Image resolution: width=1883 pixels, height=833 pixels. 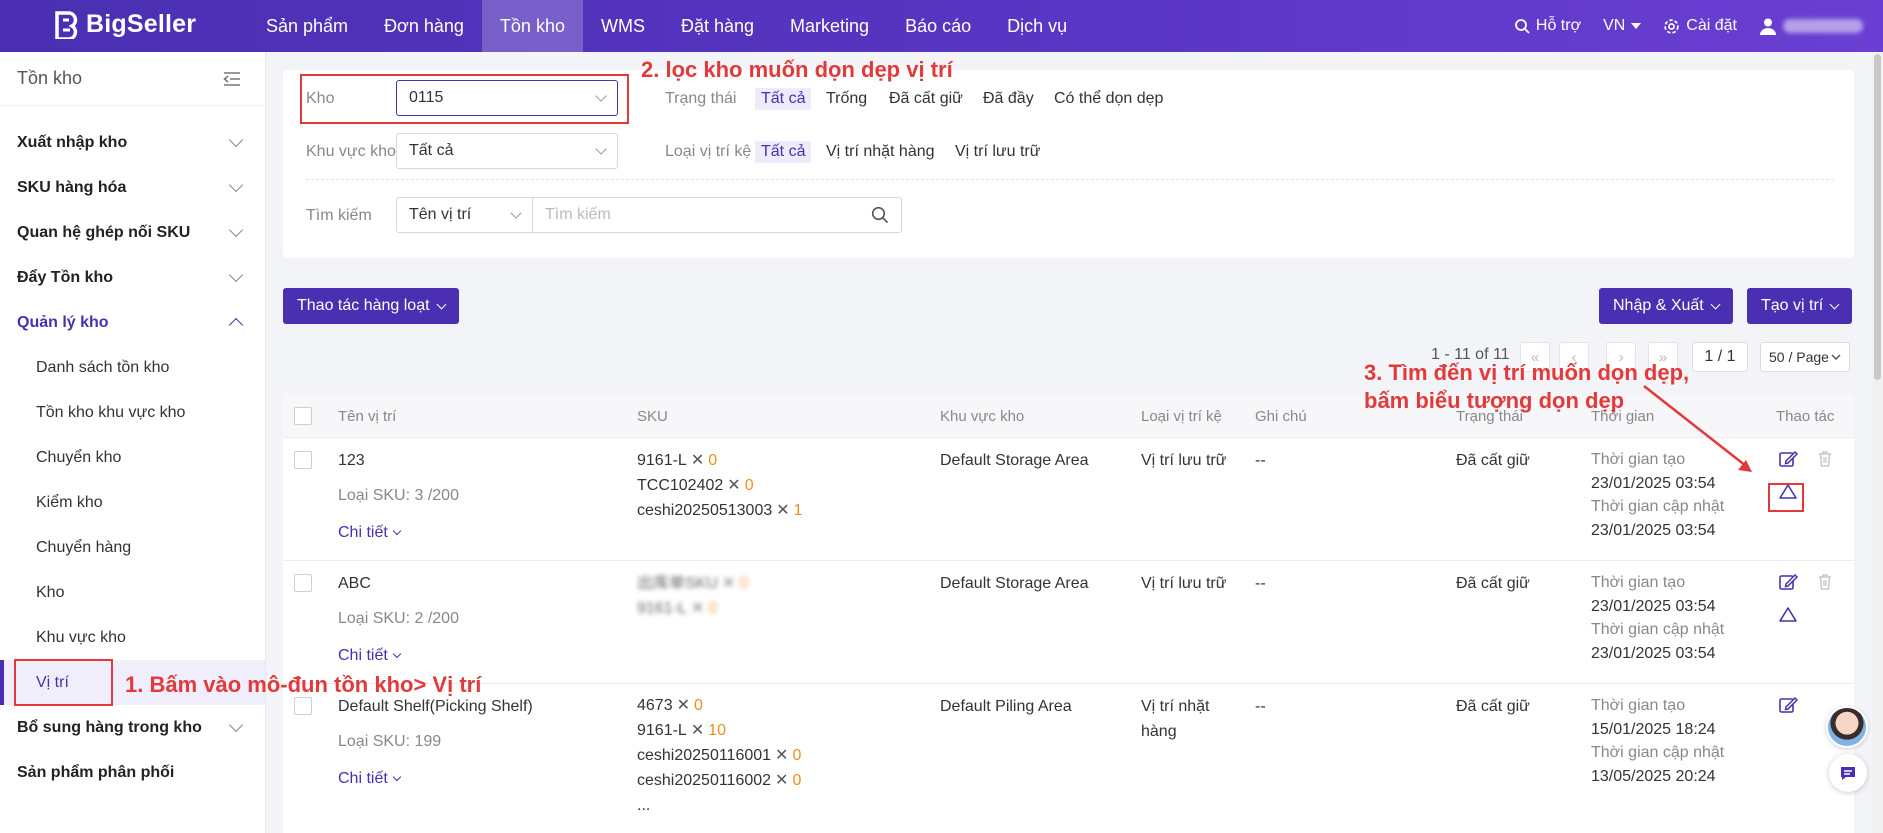 I want to click on support-agent-avatar, so click(x=1847, y=727).